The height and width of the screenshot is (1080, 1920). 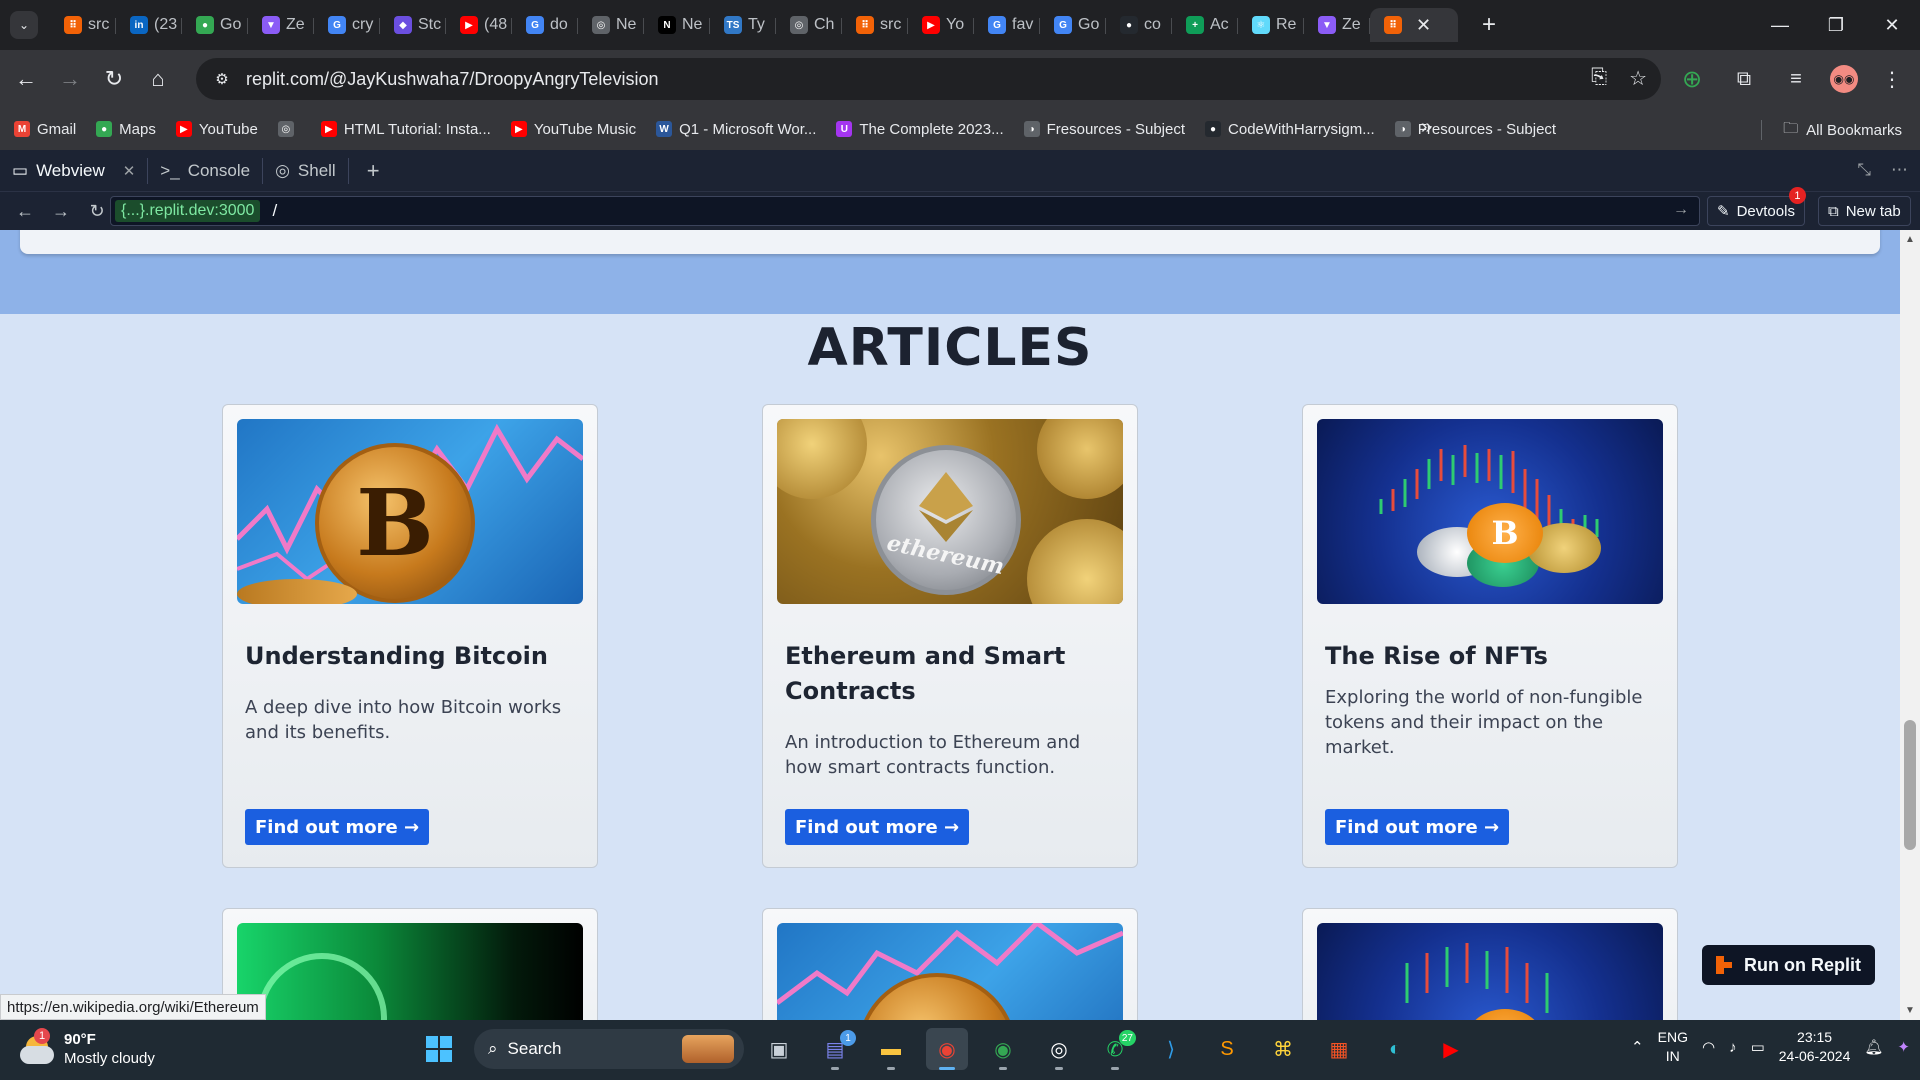 I want to click on bookmark-item: ▶ YouTube, so click(x=216, y=129).